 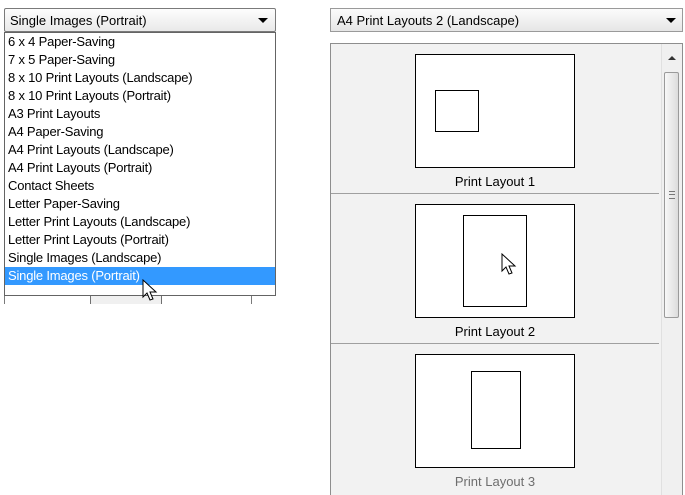 I want to click on layout-category-selected: Single Images (Portrait), so click(x=78, y=20).